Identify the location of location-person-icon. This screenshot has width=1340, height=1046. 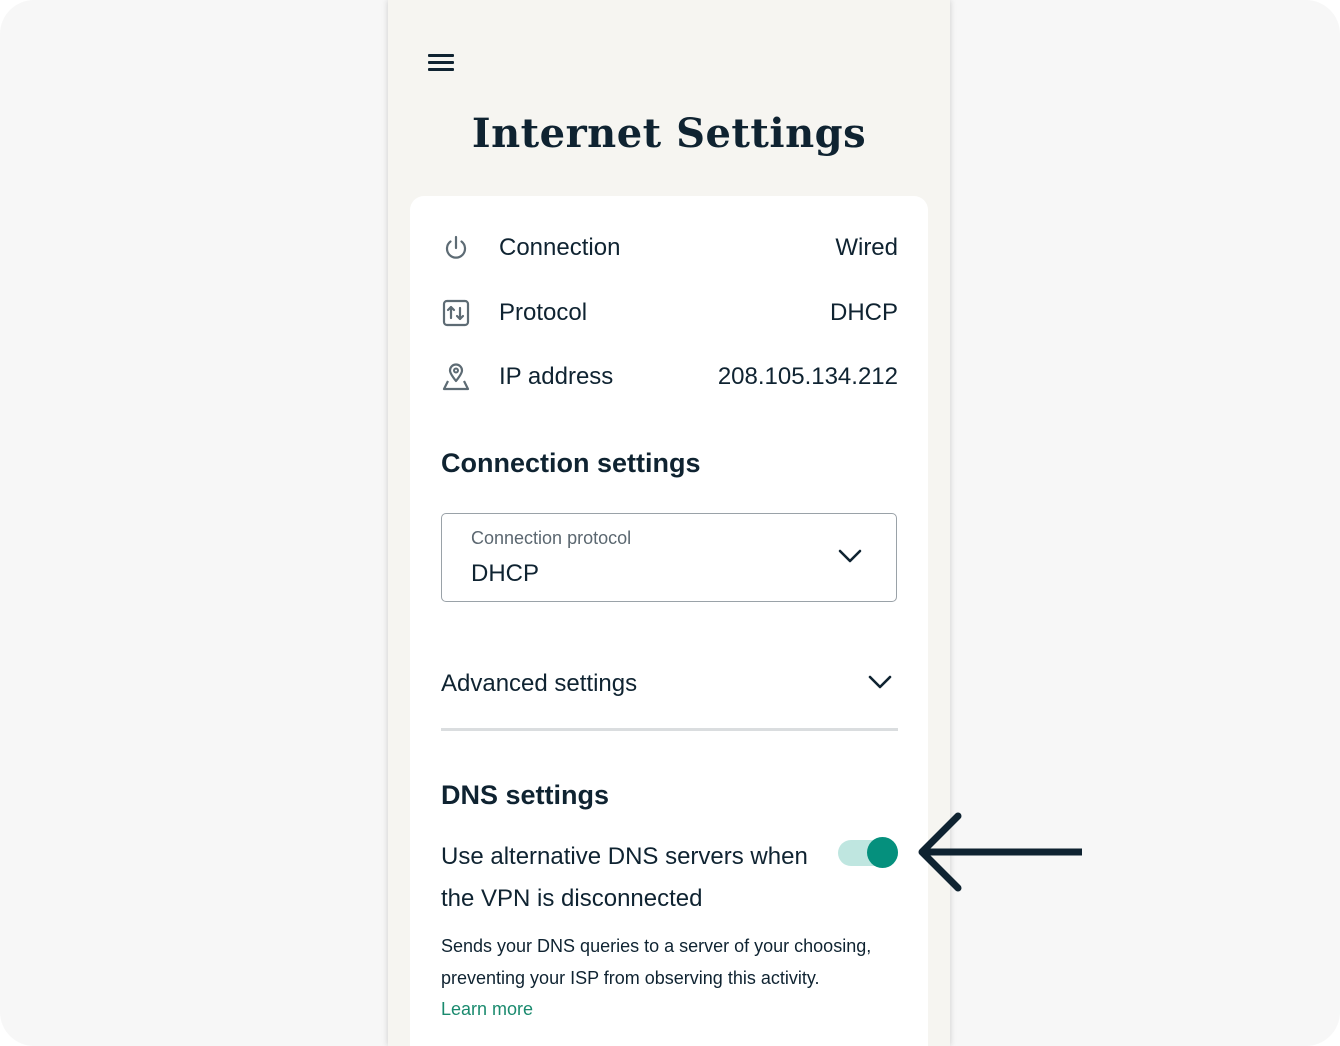
(456, 377).